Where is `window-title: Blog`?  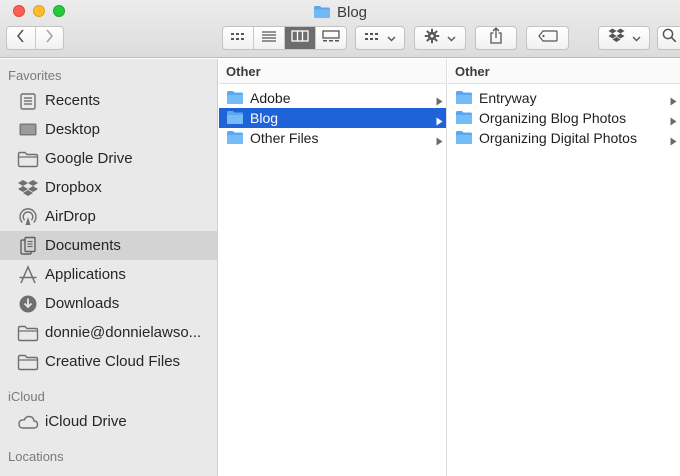
window-title: Blog is located at coordinates (352, 12).